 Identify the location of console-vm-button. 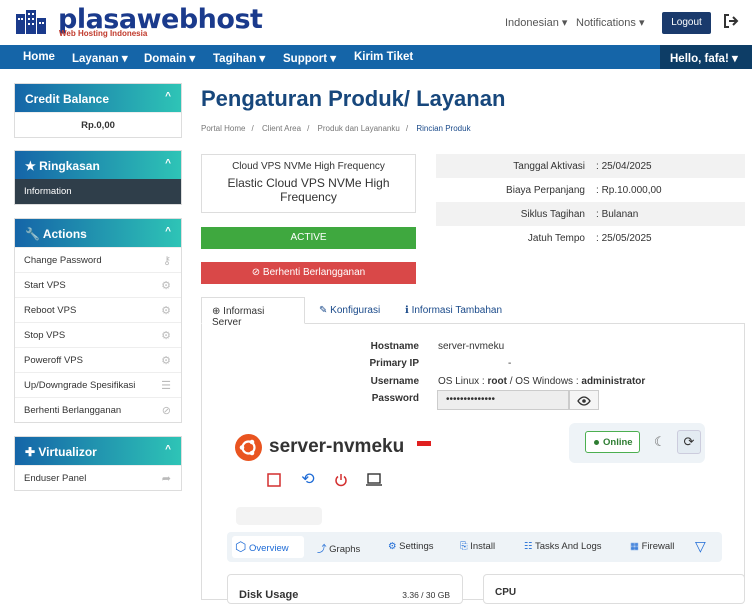
(374, 480).